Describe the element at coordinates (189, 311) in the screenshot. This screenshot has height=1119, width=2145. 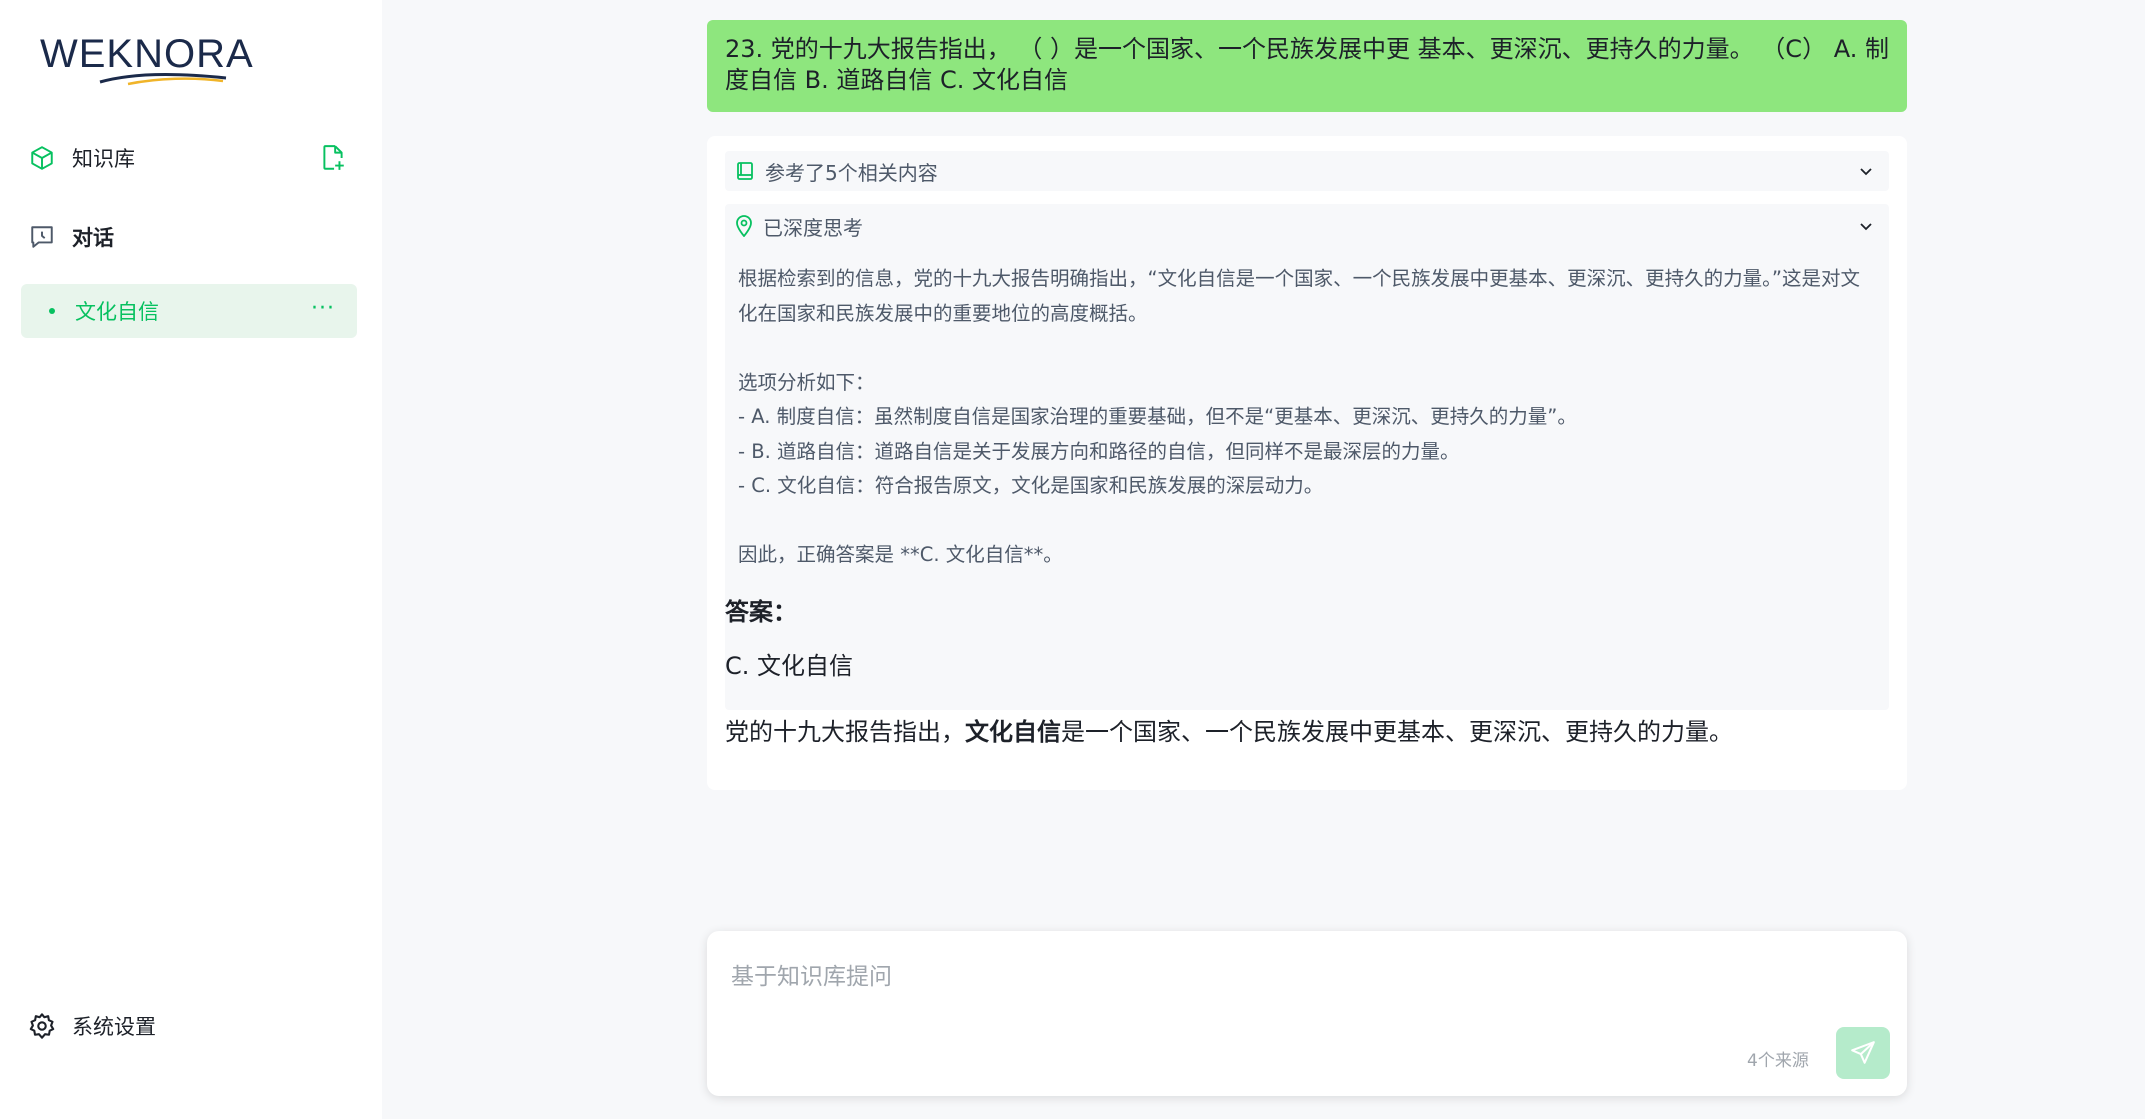
I see `session-item: 文化自信 ···` at that location.